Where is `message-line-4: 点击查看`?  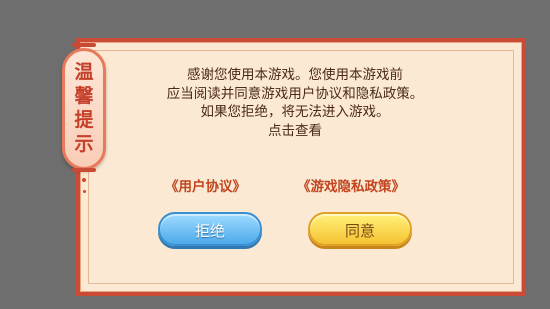 message-line-4: 点击查看 is located at coordinates (295, 130).